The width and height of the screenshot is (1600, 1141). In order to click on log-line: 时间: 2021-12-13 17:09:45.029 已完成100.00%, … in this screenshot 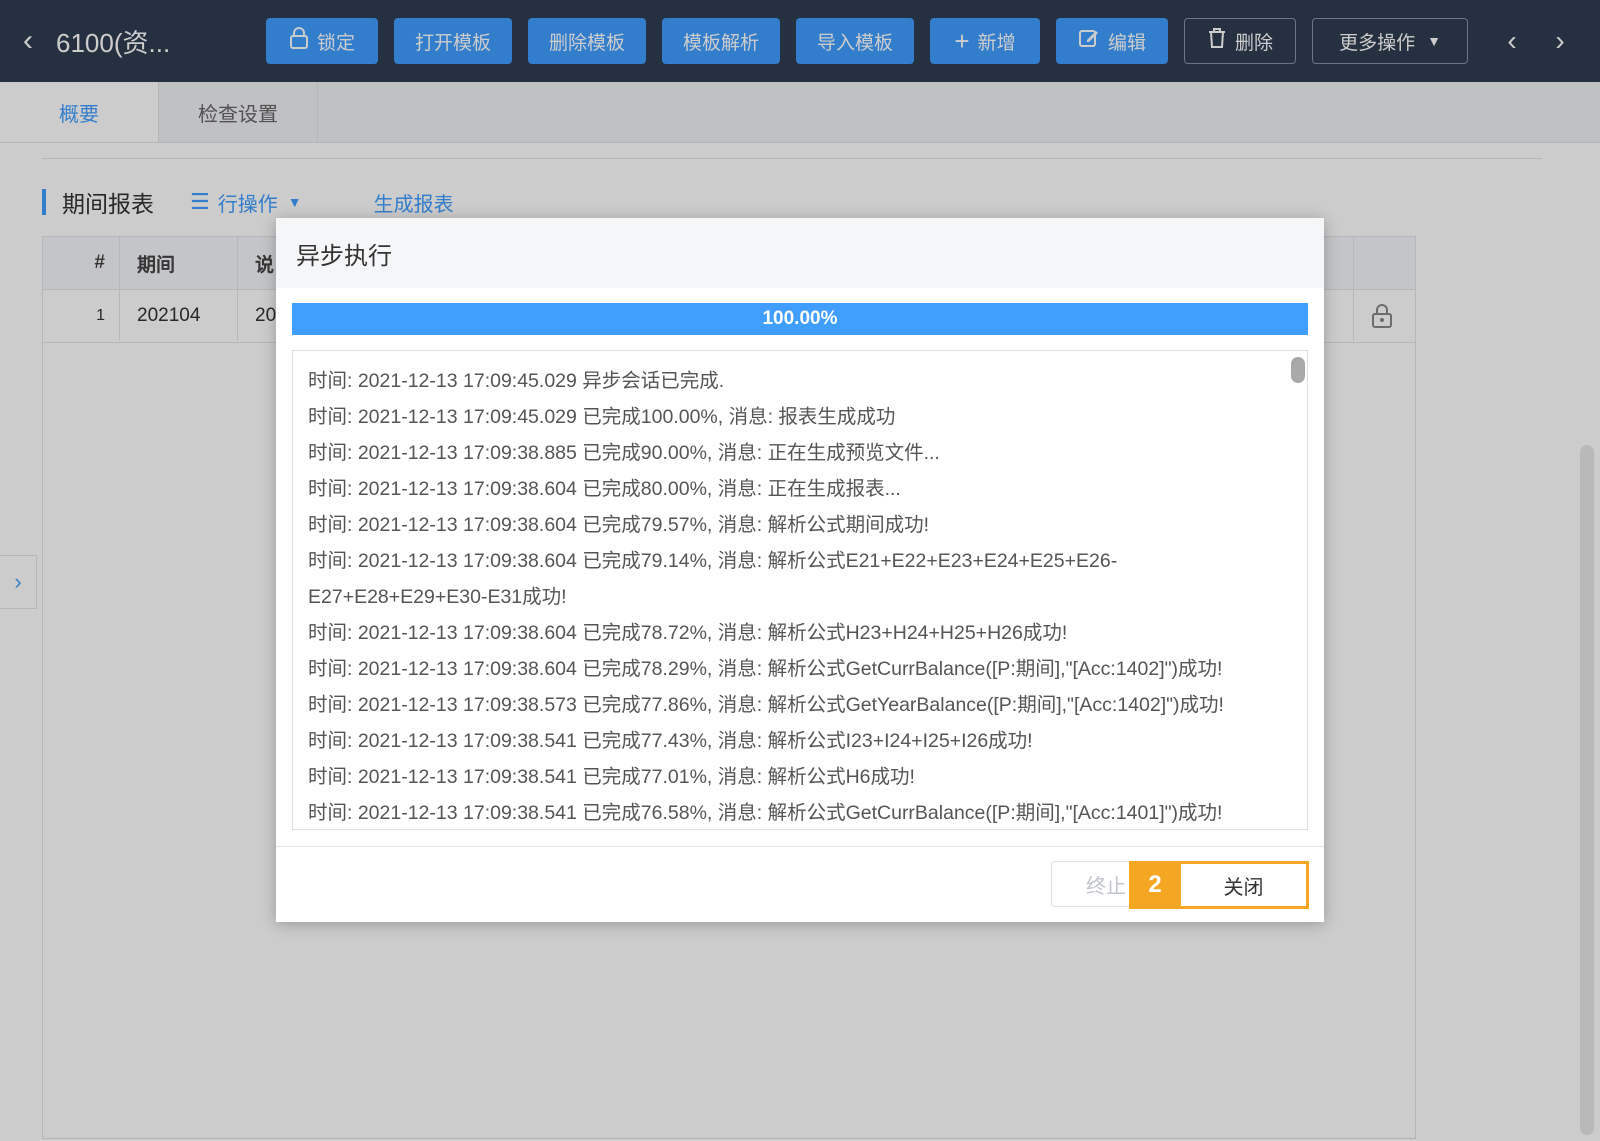, I will do `click(602, 417)`.